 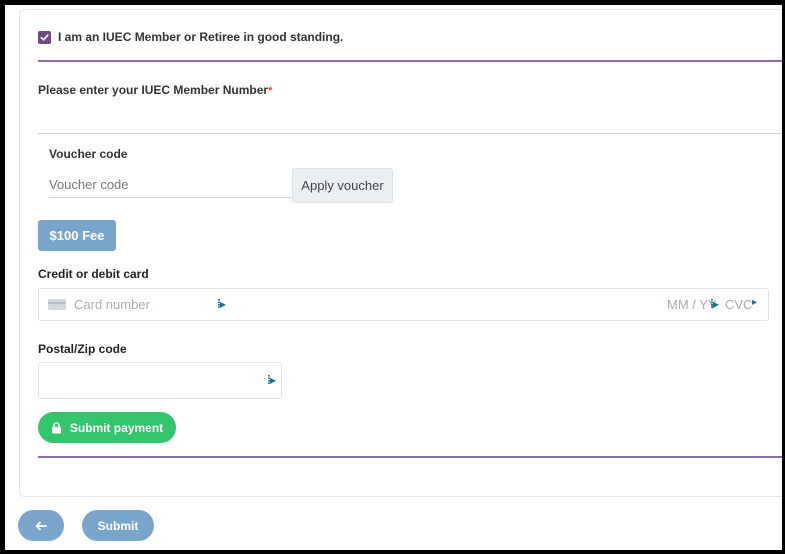 I want to click on voucher-code-input, so click(x=170, y=184).